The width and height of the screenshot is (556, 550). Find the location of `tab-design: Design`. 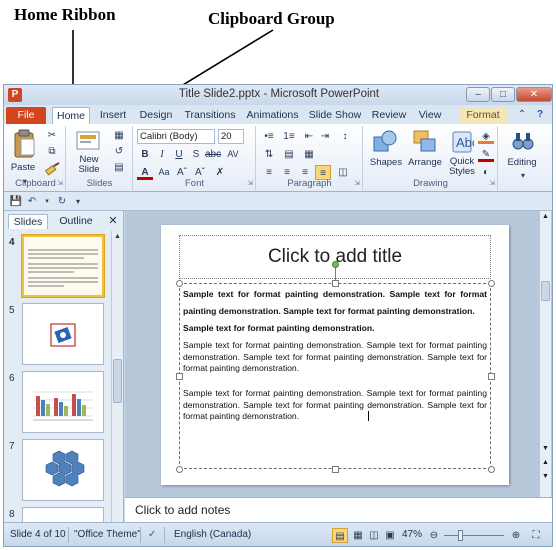

tab-design: Design is located at coordinates (156, 115).